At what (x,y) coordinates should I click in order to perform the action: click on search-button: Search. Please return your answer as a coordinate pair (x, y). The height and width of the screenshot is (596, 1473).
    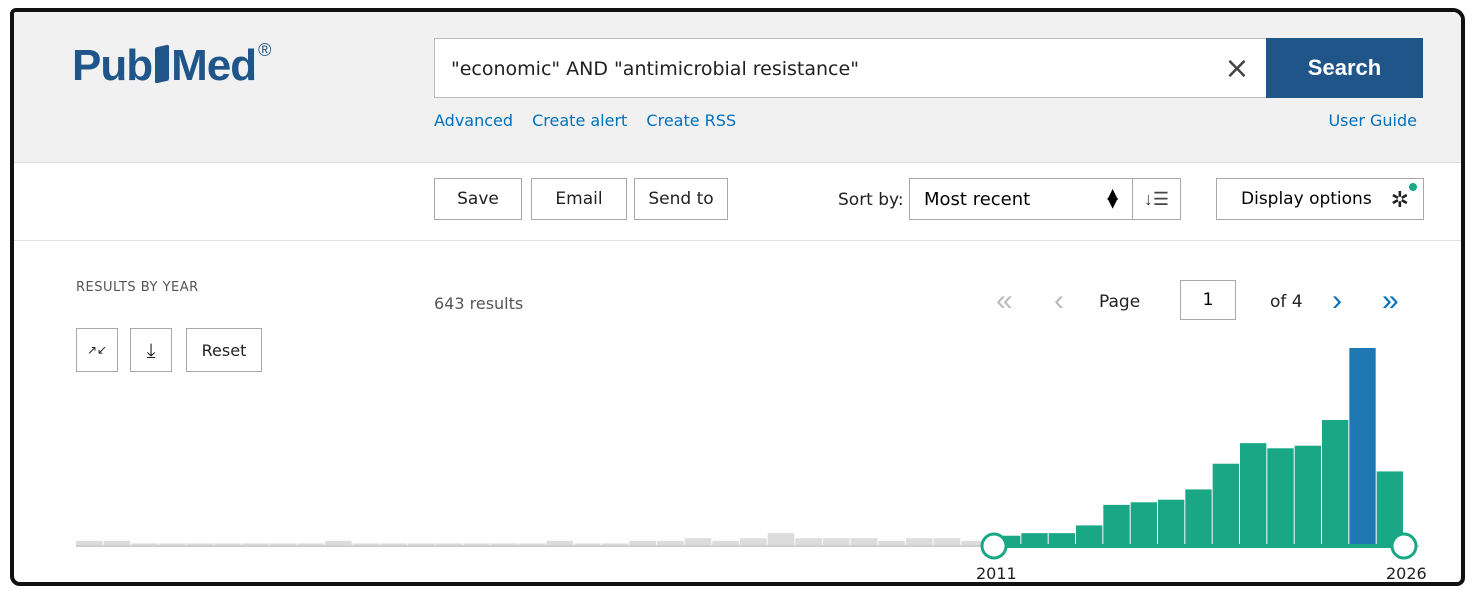
    Looking at the image, I should click on (1344, 68).